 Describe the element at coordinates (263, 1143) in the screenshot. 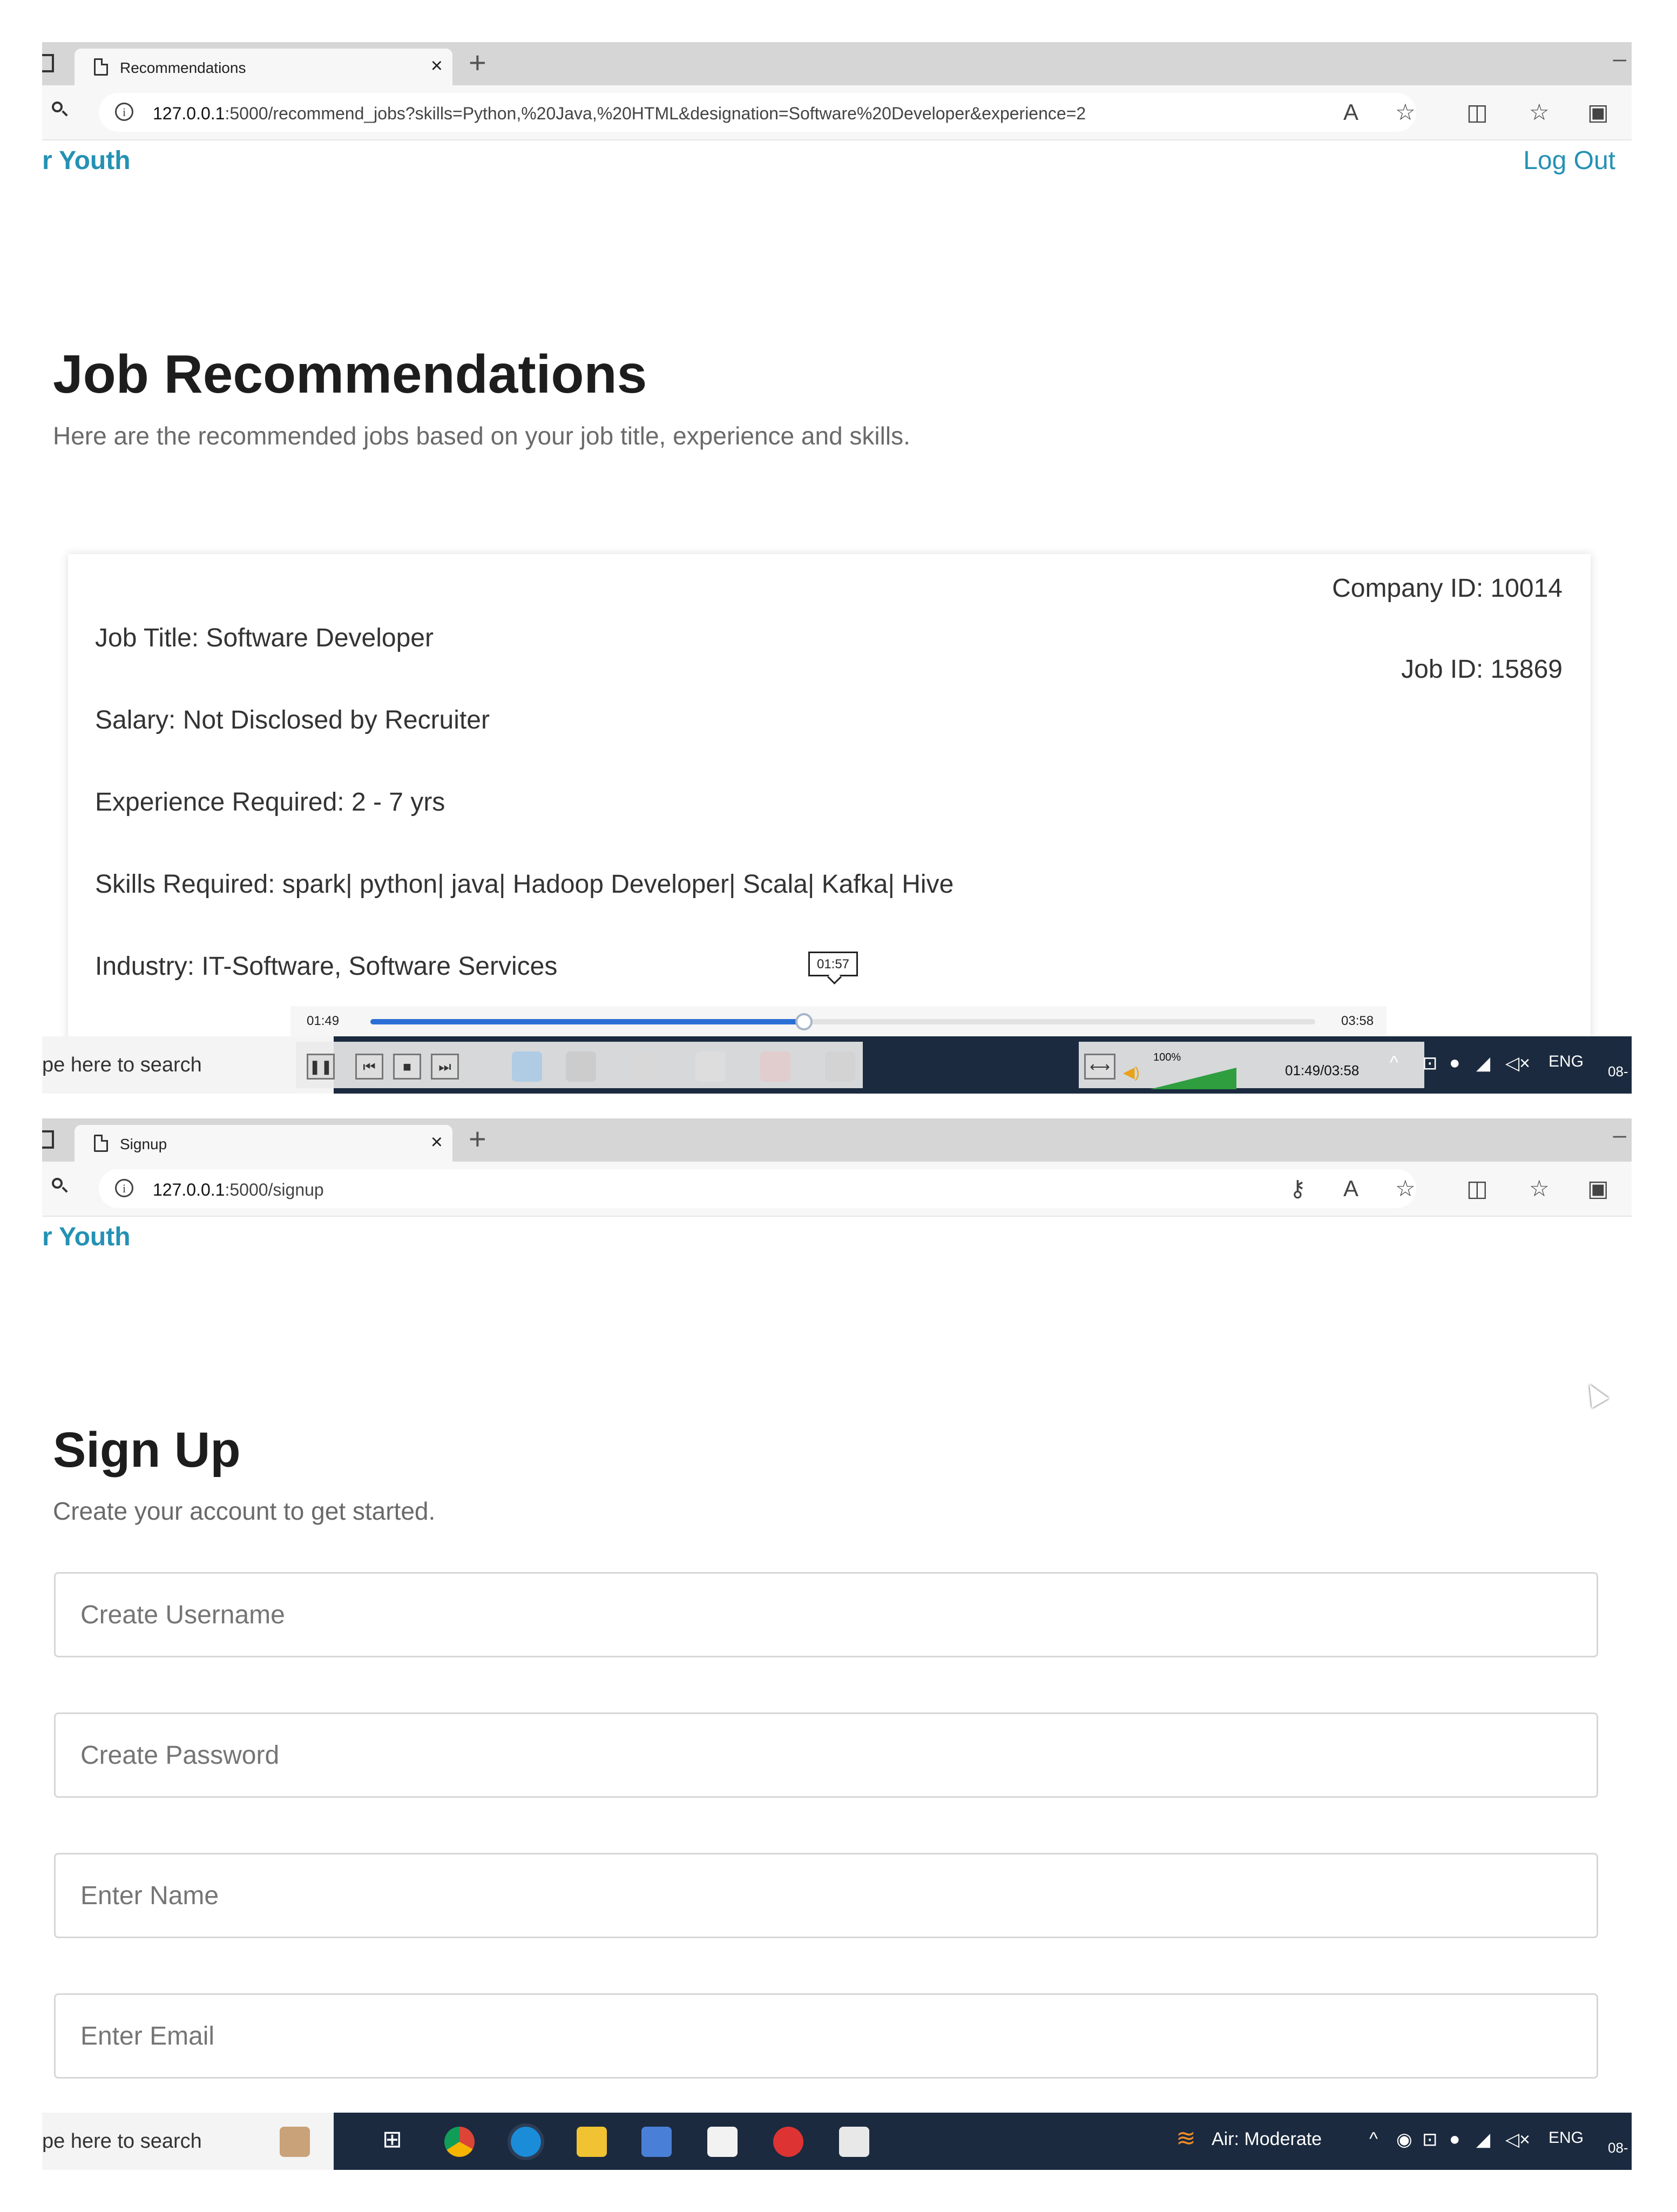

I see `tab-signup: Signup ×` at that location.